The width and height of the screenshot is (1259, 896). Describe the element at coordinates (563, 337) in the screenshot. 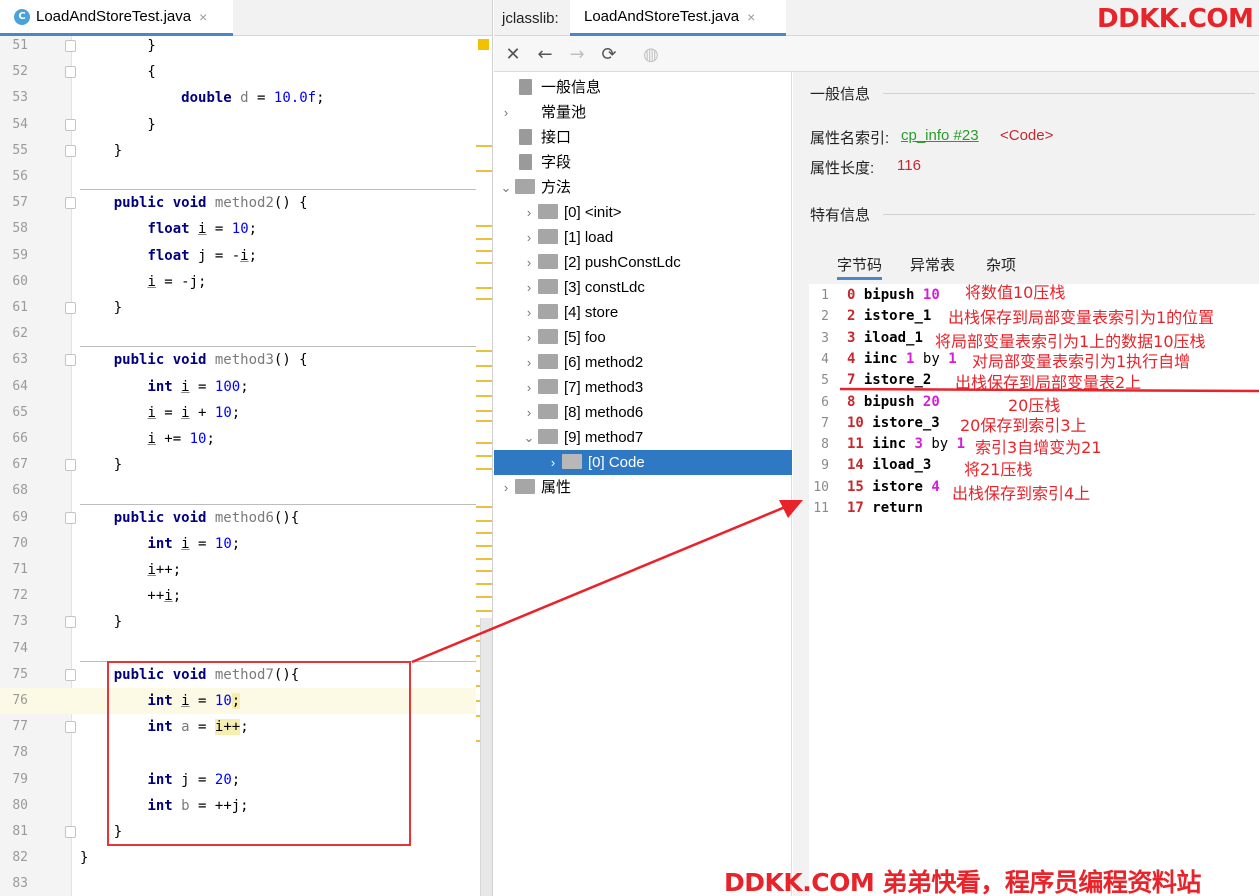

I see `tree-node: › [5] foo` at that location.